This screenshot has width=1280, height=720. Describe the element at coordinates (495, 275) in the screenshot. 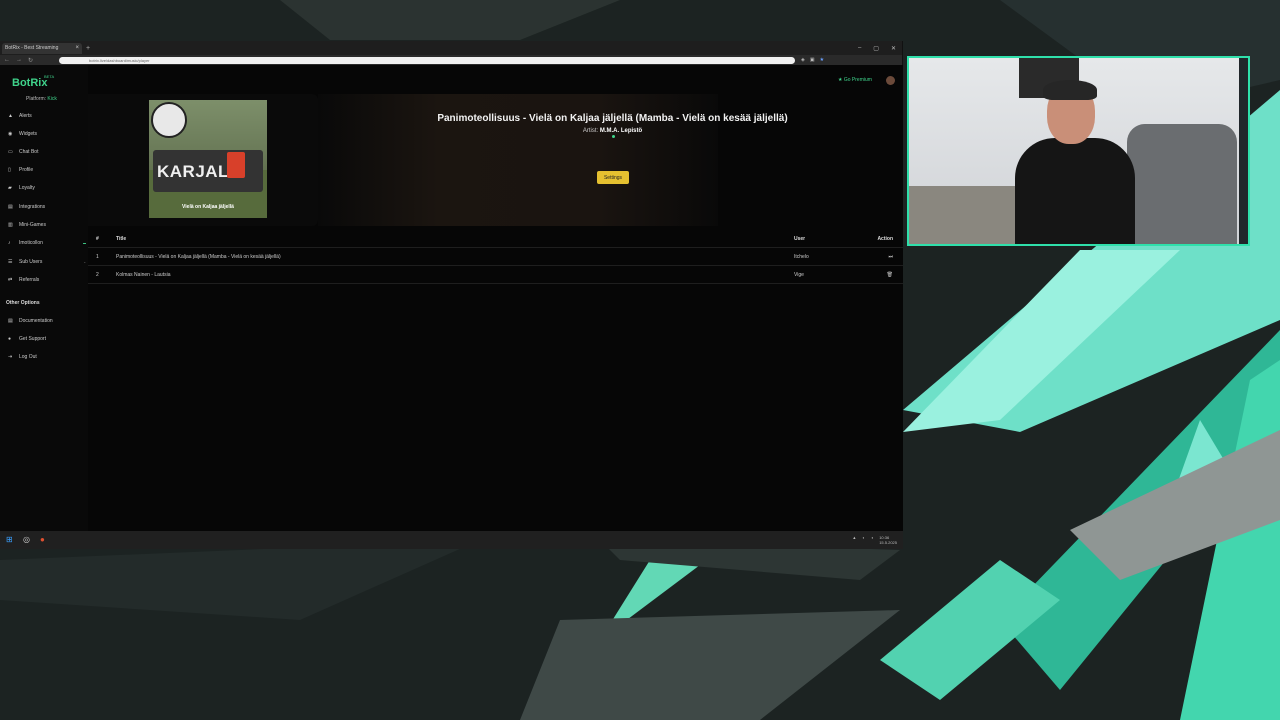

I see `table-row: 2 Kolmas Nainen - Lautsia Vige 🗑` at that location.